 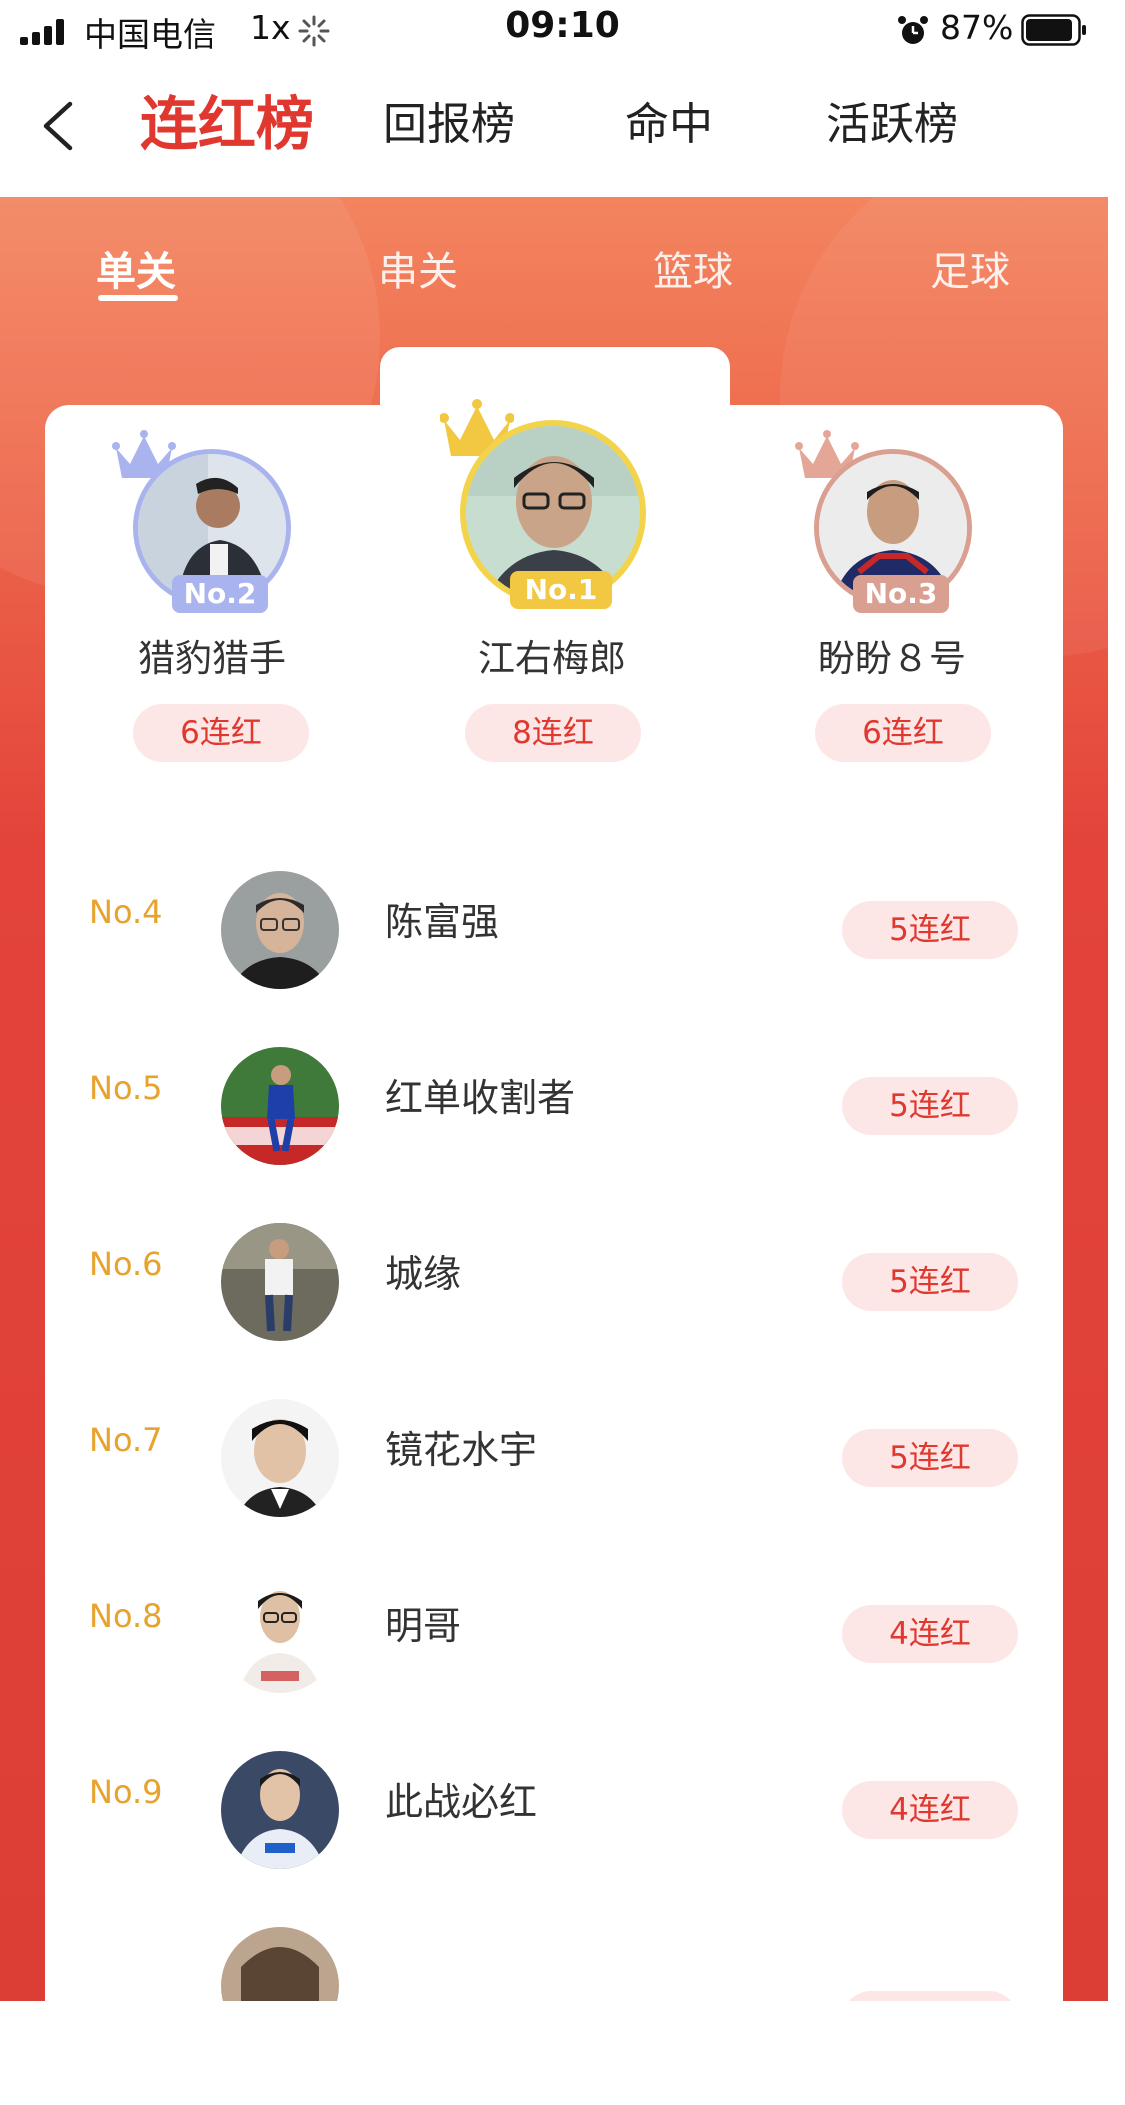 I want to click on subtab-underline, so click(x=138, y=298).